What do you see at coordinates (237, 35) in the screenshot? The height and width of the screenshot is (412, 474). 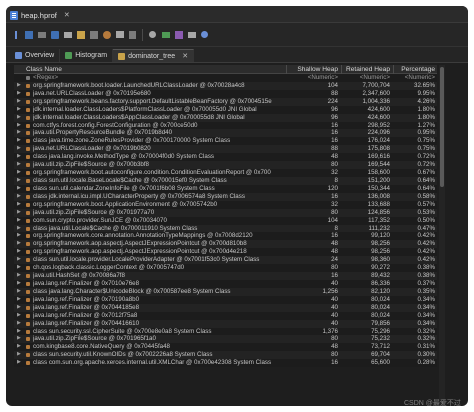 I see `toolbar` at bounding box center [237, 35].